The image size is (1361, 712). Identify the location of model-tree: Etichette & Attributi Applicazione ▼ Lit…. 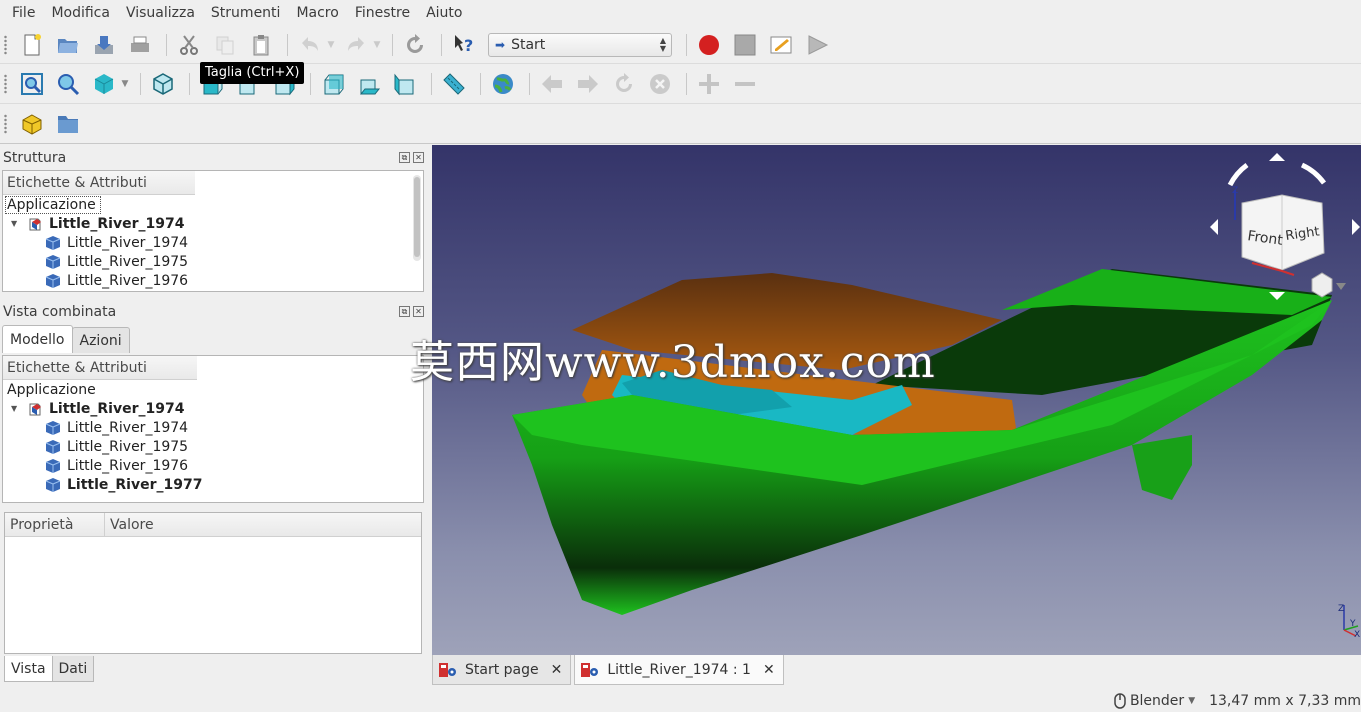
(213, 429).